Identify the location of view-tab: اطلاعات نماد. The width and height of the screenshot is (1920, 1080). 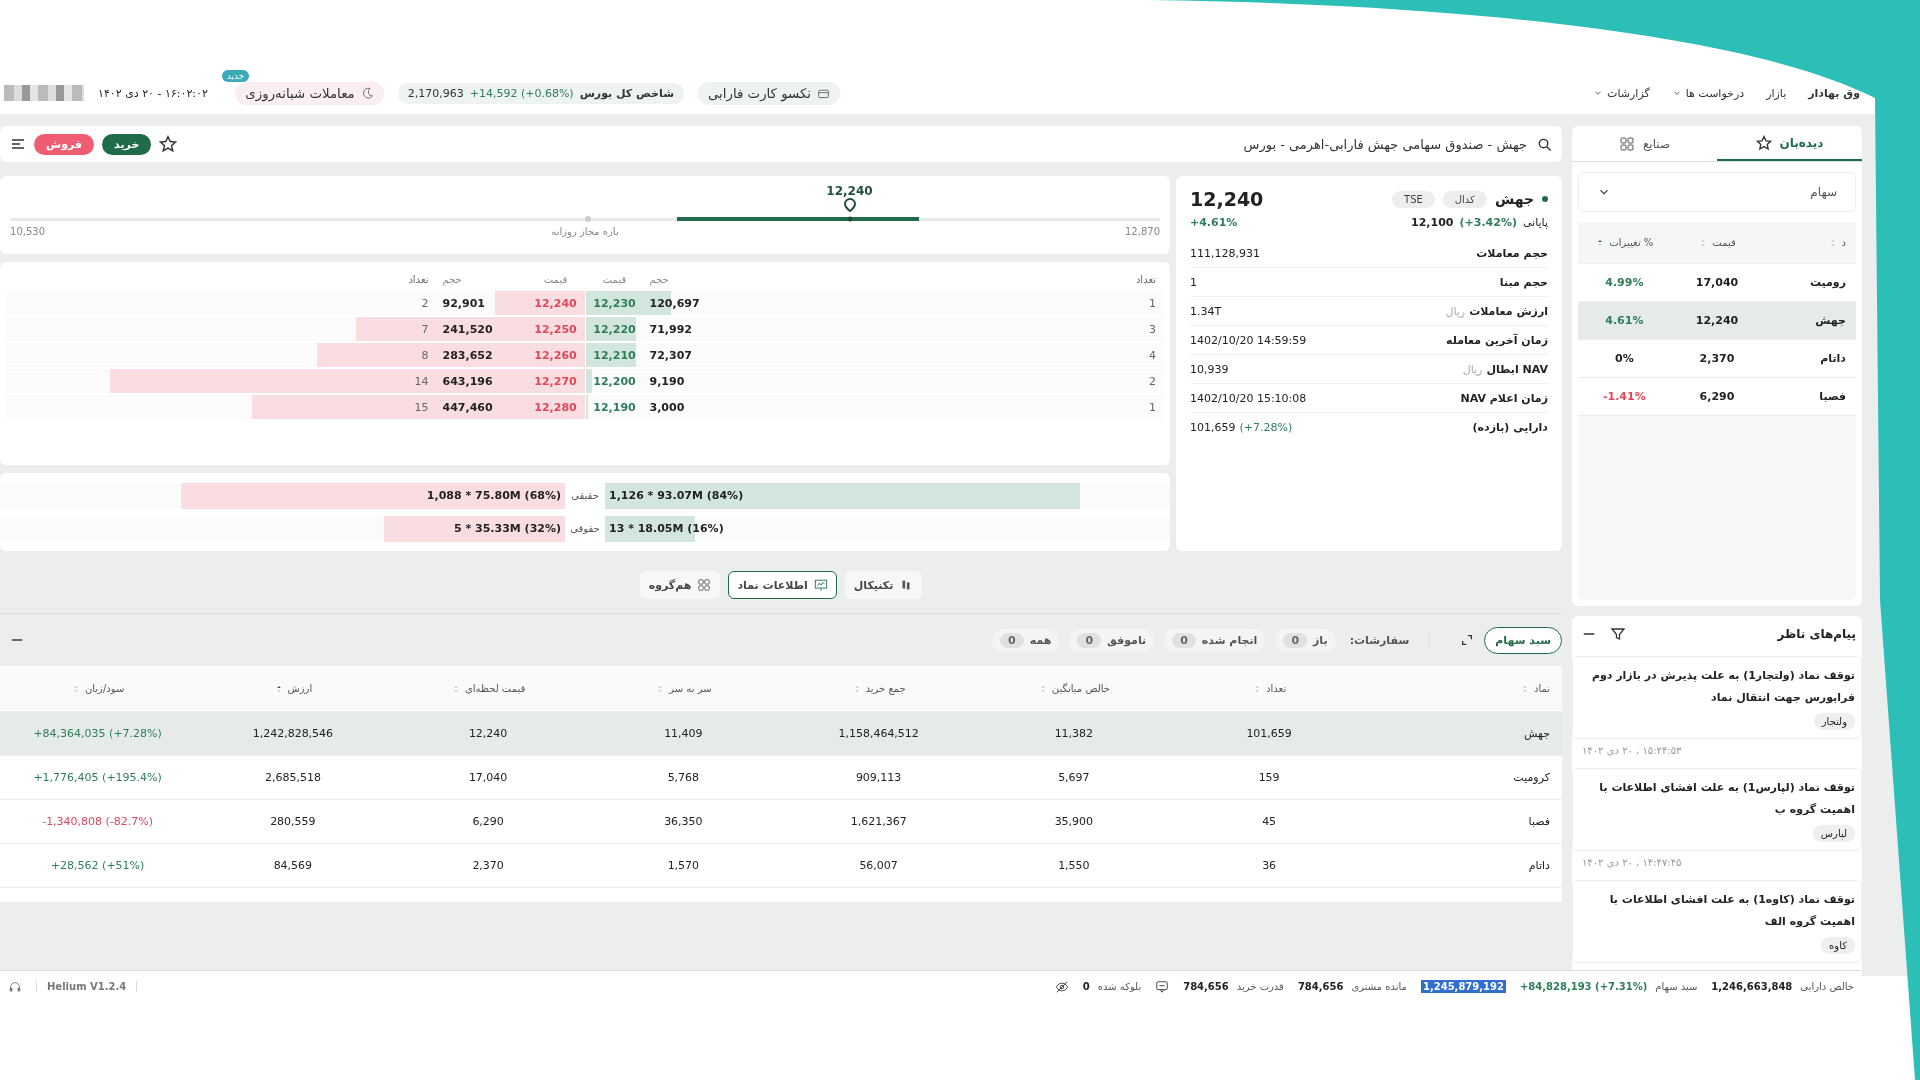
(782, 585).